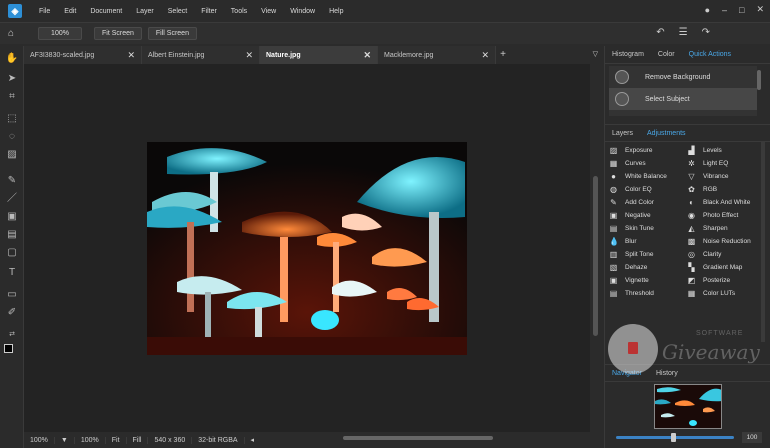 The image size is (770, 448). I want to click on redo-icon: ↷, so click(706, 32).